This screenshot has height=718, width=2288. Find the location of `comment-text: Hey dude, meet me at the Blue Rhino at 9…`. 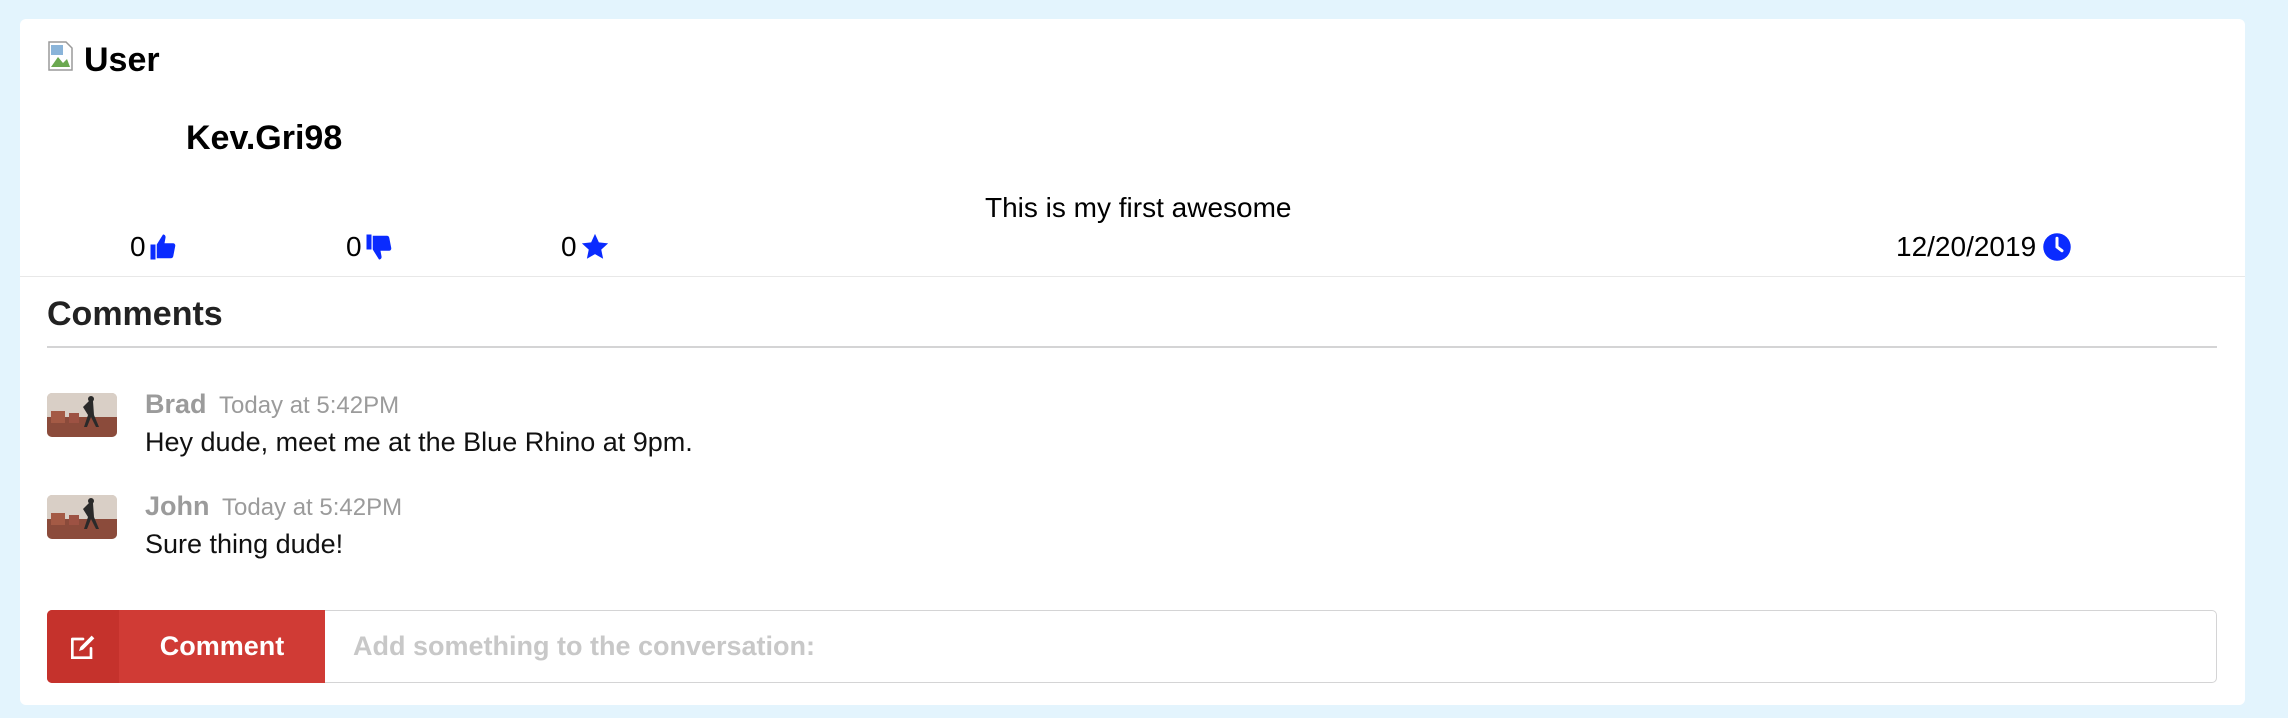

comment-text: Hey dude, meet me at the Blue Rhino at 9… is located at coordinates (419, 442).